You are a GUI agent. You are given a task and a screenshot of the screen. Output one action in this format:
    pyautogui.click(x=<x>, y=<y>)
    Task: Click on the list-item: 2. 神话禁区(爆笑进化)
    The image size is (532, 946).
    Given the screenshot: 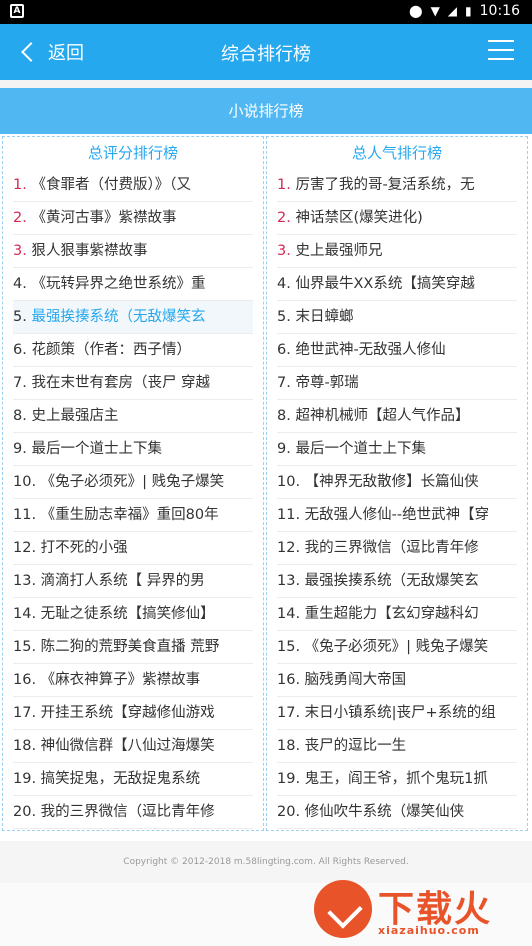 What is the action you would take?
    pyautogui.click(x=397, y=218)
    